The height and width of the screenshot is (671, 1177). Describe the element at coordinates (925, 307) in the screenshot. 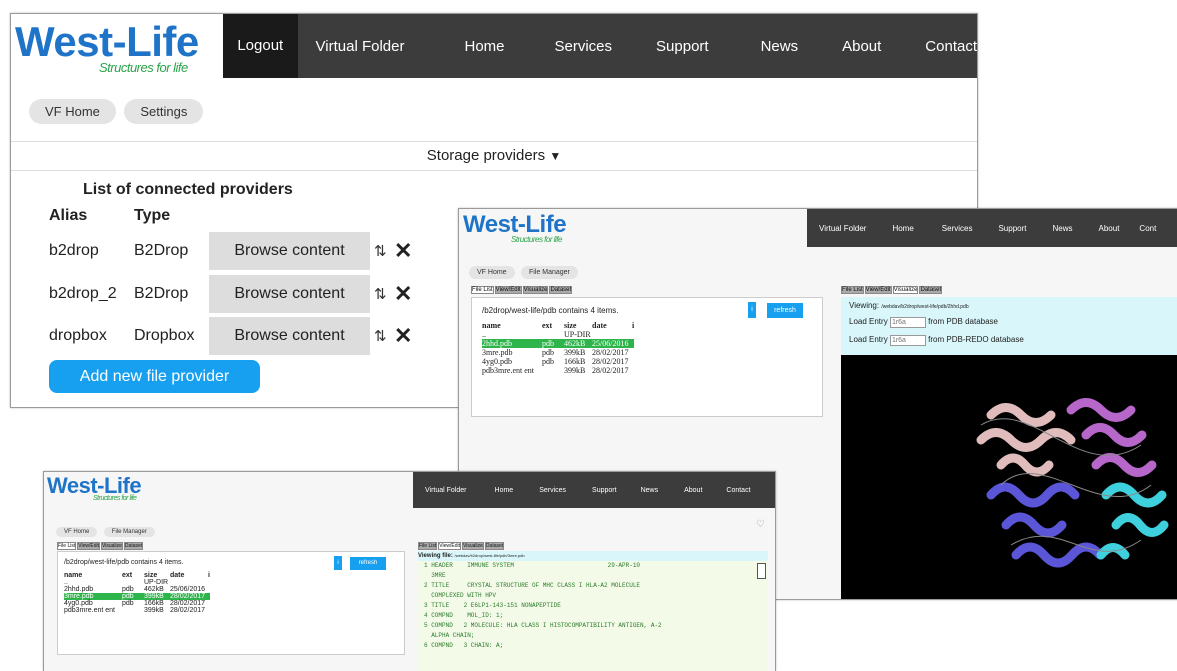

I see `viewing-path: /webdav/b2drop/west-life/pdb/2hhd.pdb` at that location.